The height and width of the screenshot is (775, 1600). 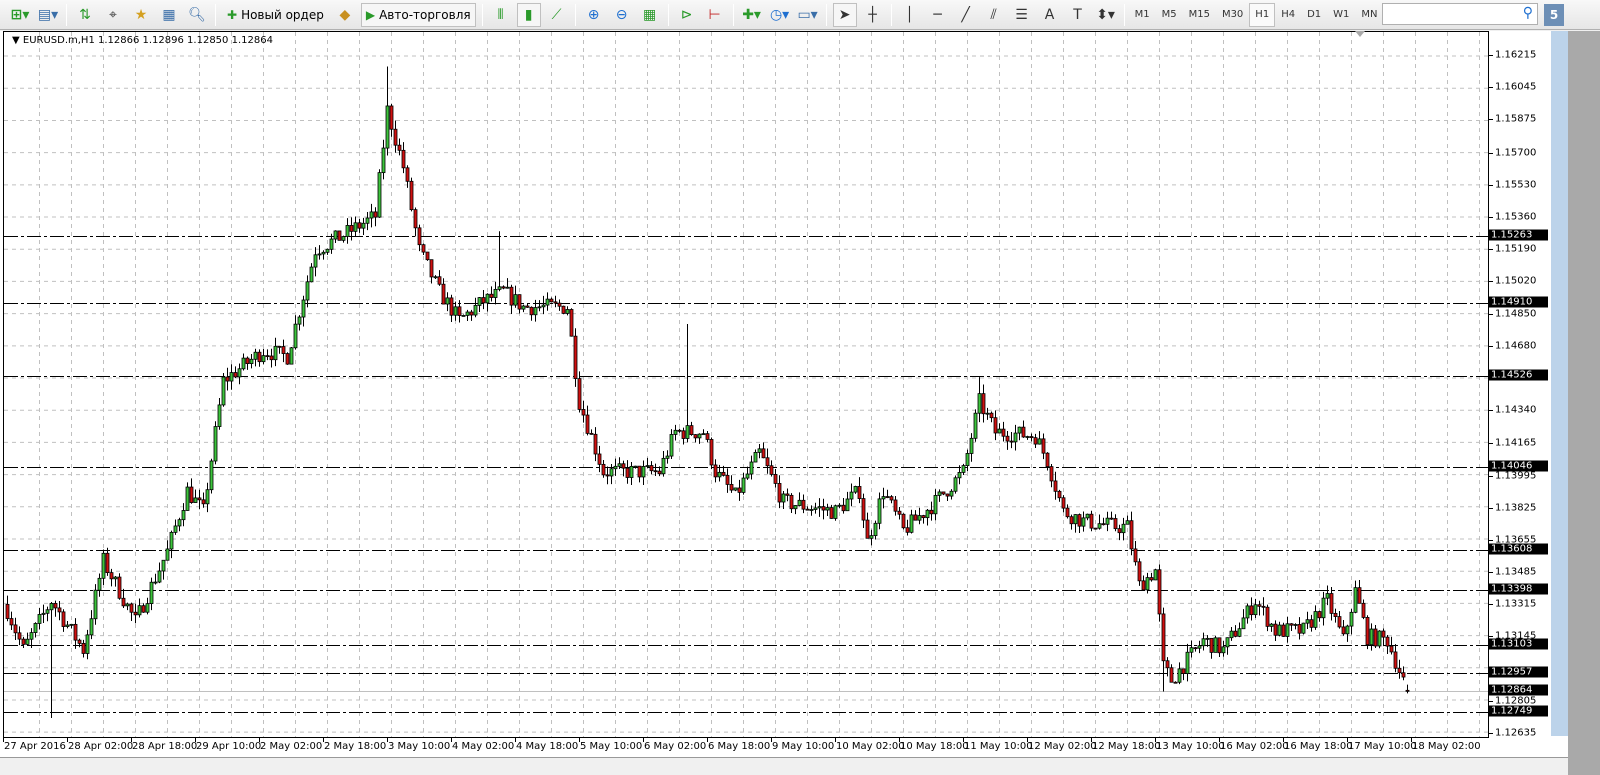 What do you see at coordinates (1314, 15) in the screenshot?
I see `timeframe-d1: D1` at bounding box center [1314, 15].